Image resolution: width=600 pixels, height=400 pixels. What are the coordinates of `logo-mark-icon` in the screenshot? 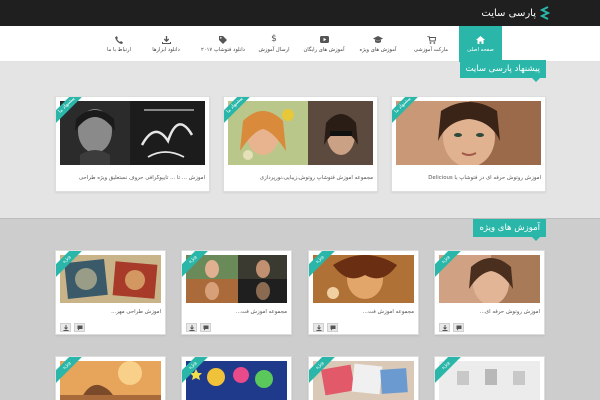 It's located at (545, 13).